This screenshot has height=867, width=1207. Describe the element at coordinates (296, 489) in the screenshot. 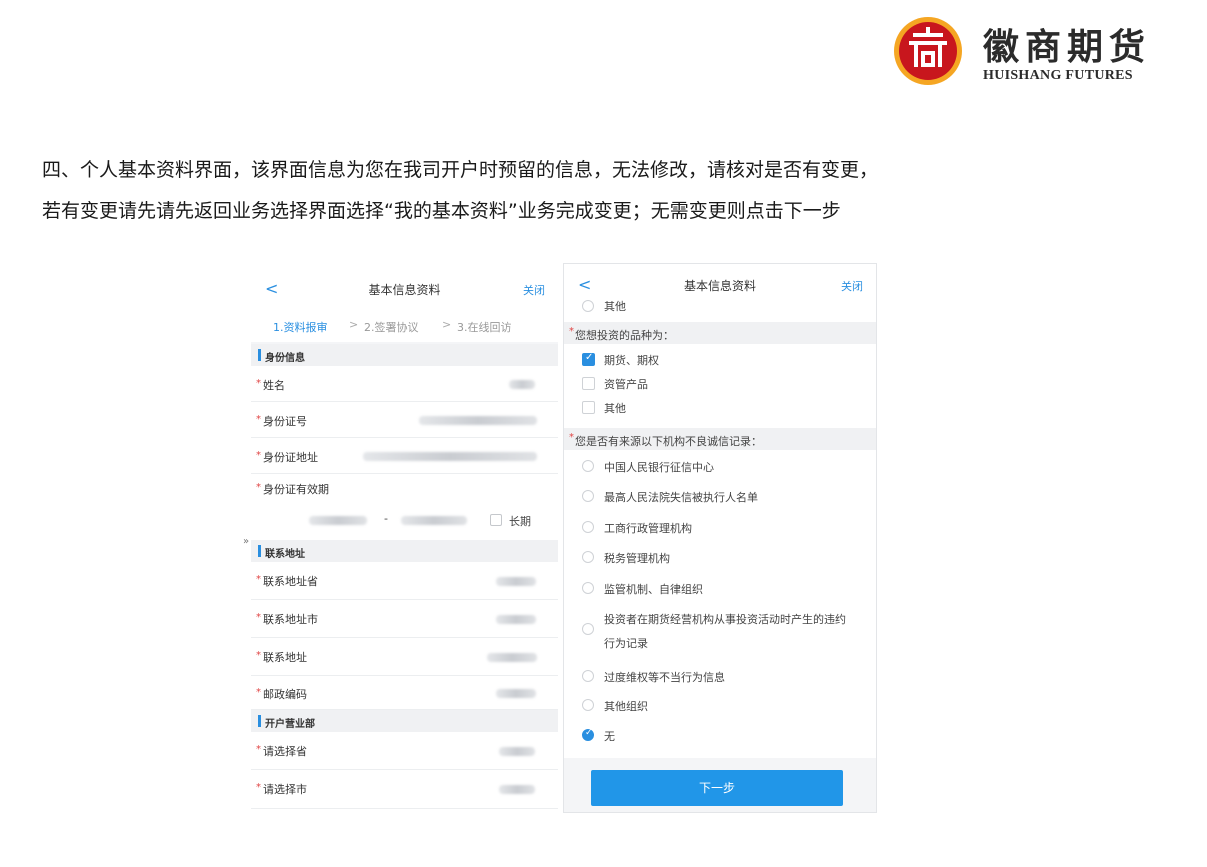

I see `field-label: 身份证有效期` at that location.